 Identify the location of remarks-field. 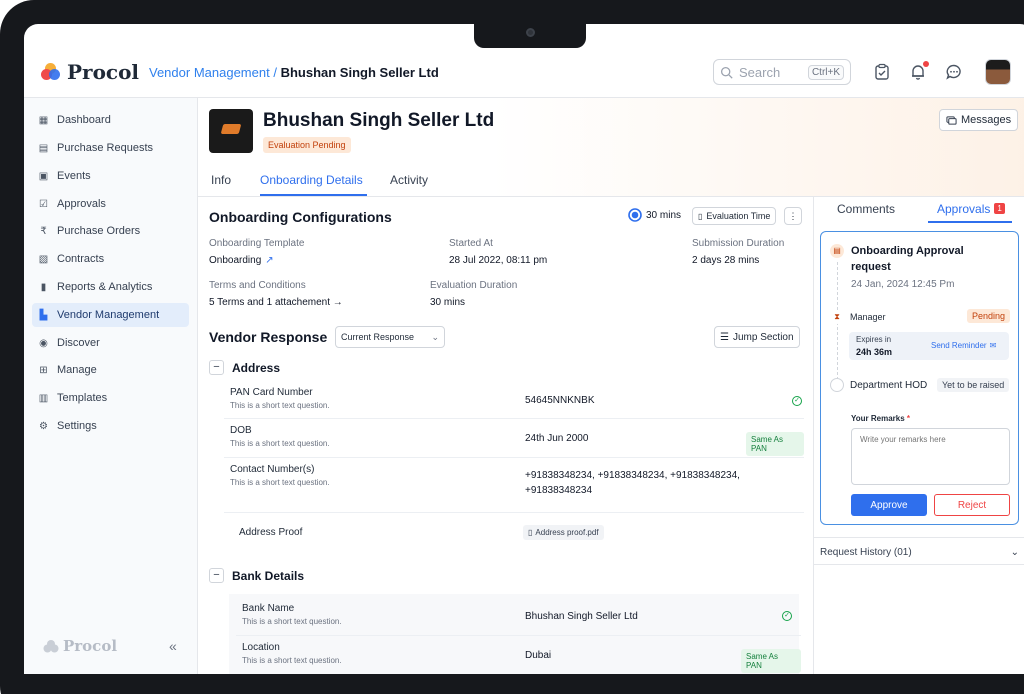
(930, 456).